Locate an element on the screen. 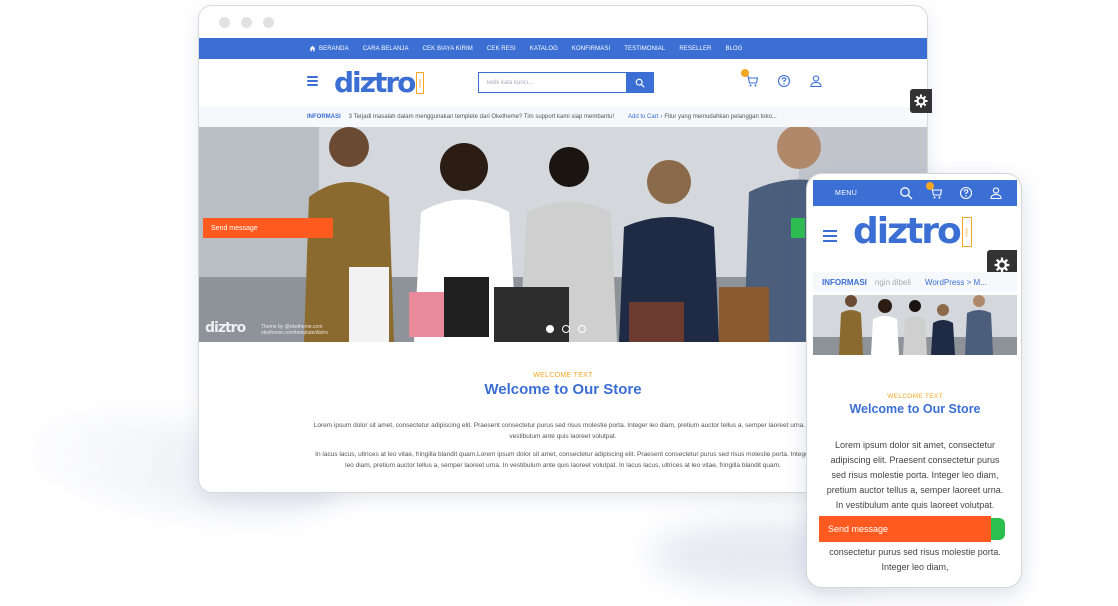 The width and height of the screenshot is (1118, 606). nav-item-cara-belanja: CARA BELANJA is located at coordinates (386, 49).